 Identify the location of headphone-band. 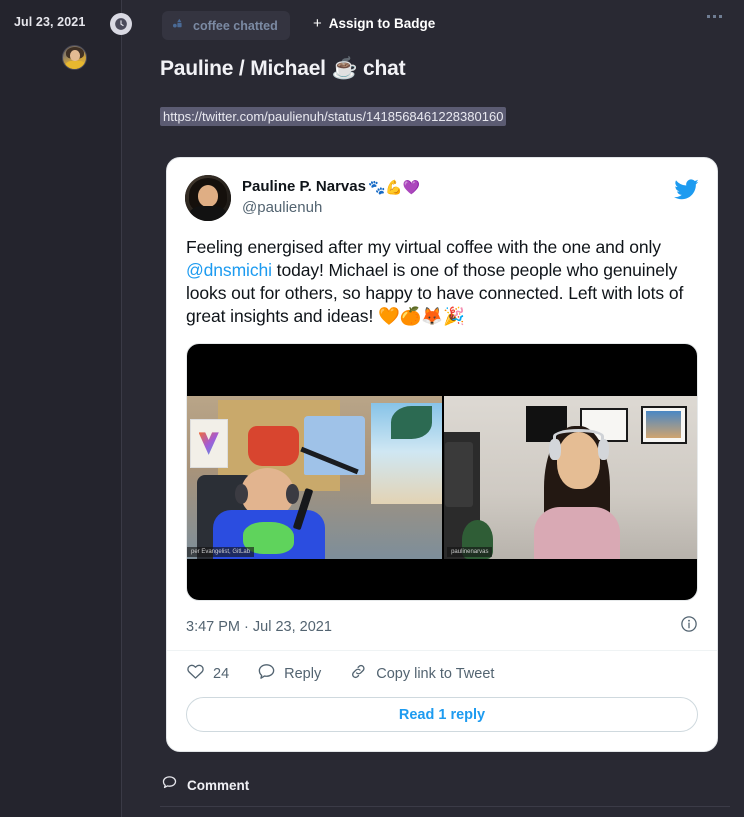
(578, 436).